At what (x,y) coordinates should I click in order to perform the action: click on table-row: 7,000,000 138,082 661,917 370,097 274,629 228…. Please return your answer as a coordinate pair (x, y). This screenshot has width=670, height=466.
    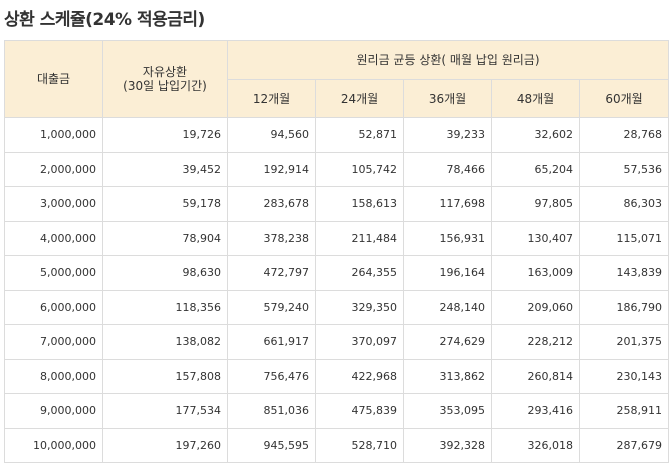
    Looking at the image, I should click on (337, 342).